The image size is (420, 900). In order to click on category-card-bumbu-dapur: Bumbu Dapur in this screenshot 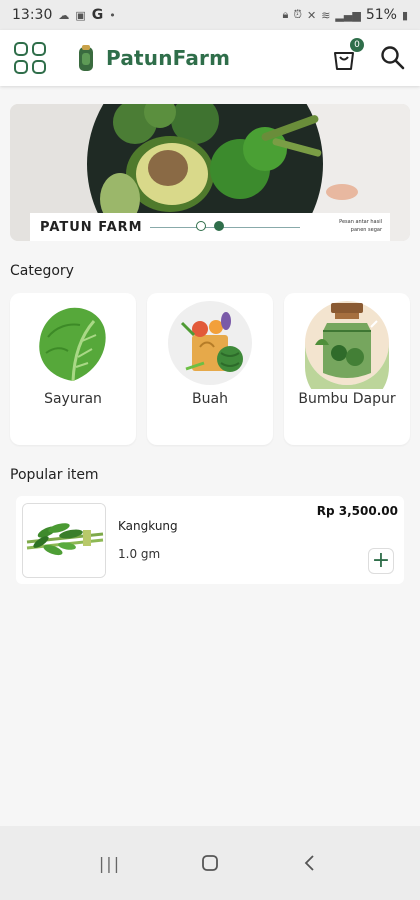, I will do `click(347, 369)`.